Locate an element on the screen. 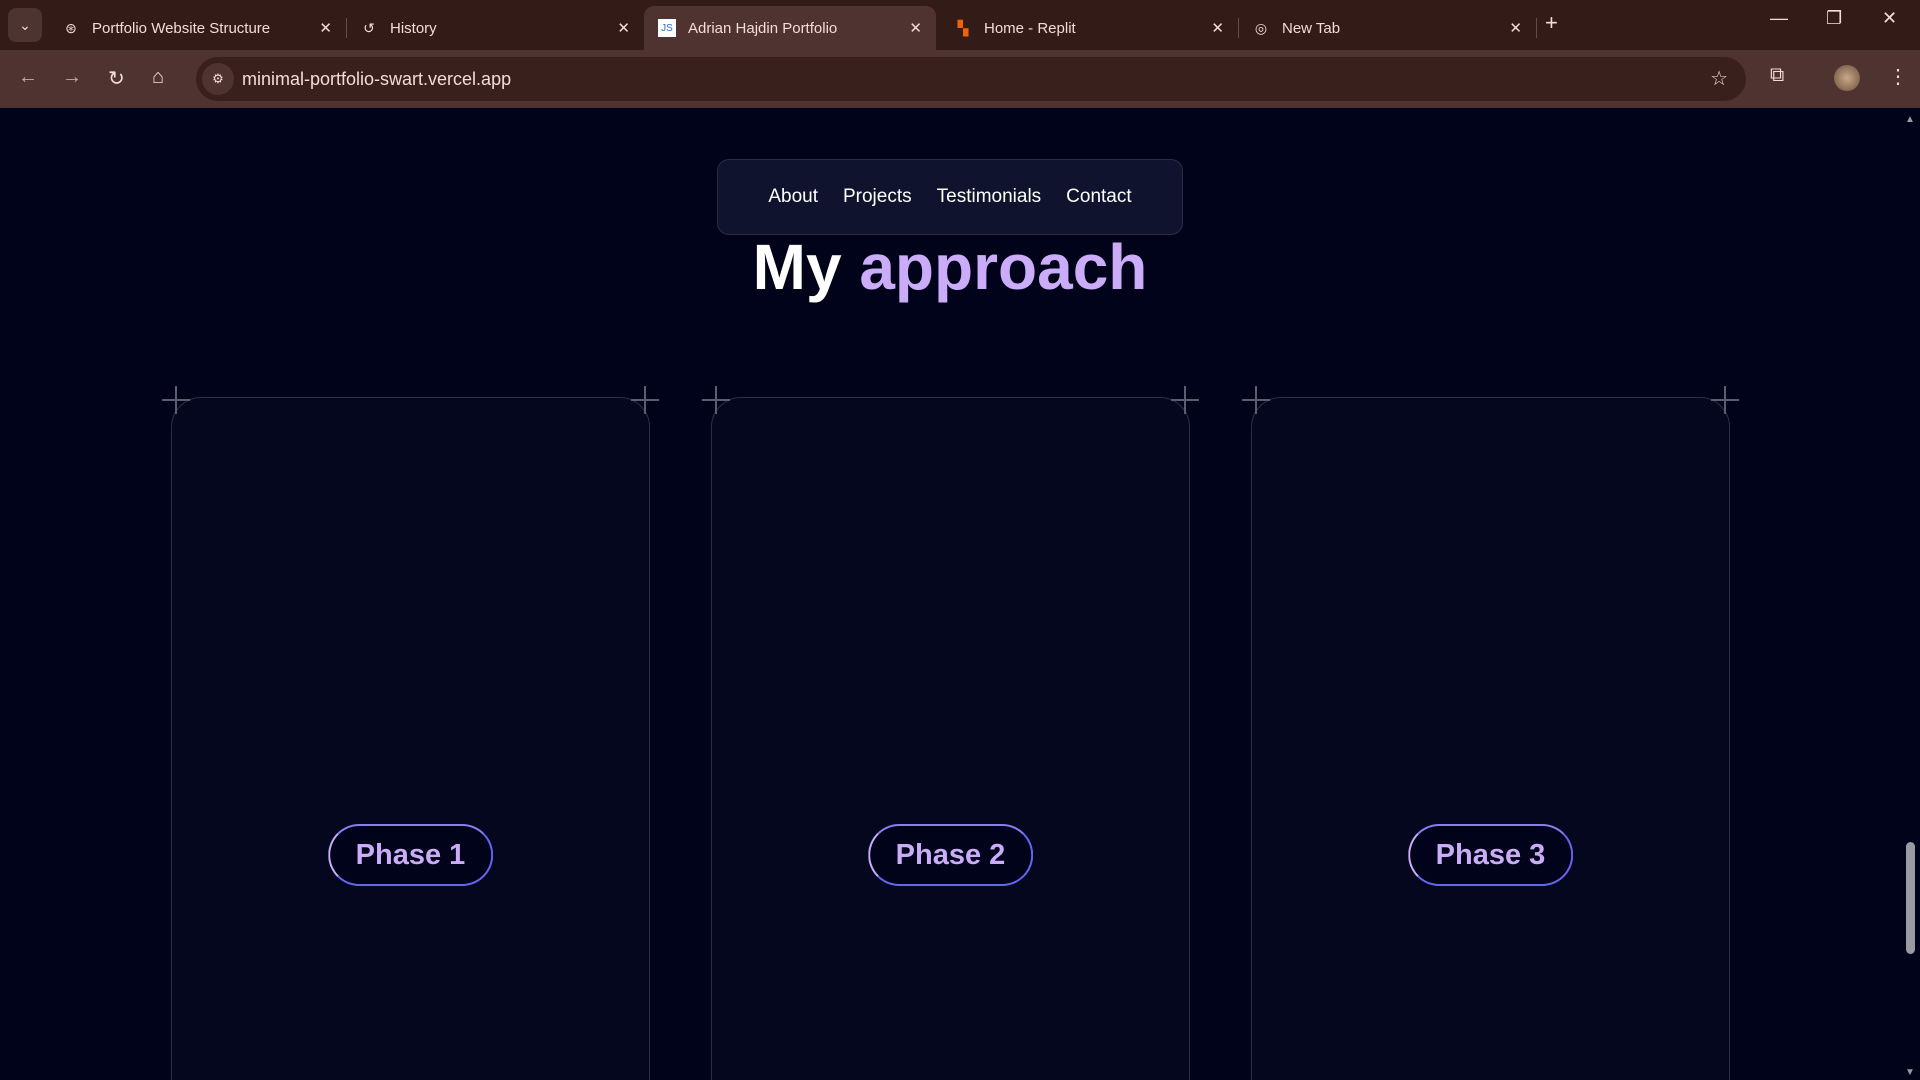  extensions-icon: ⧉ is located at coordinates (1777, 75).